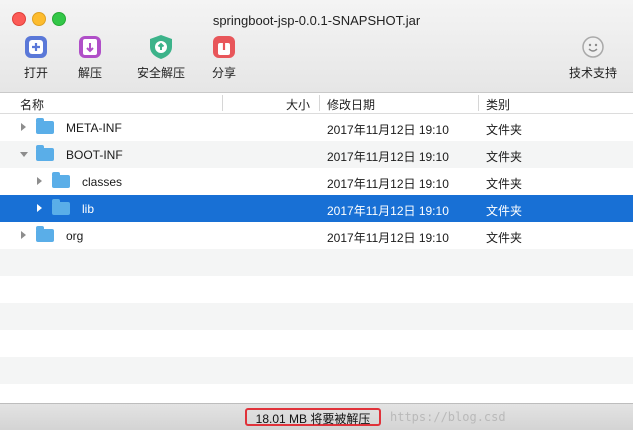 This screenshot has height=430, width=633. What do you see at coordinates (593, 47) in the screenshot?
I see `support-icon` at bounding box center [593, 47].